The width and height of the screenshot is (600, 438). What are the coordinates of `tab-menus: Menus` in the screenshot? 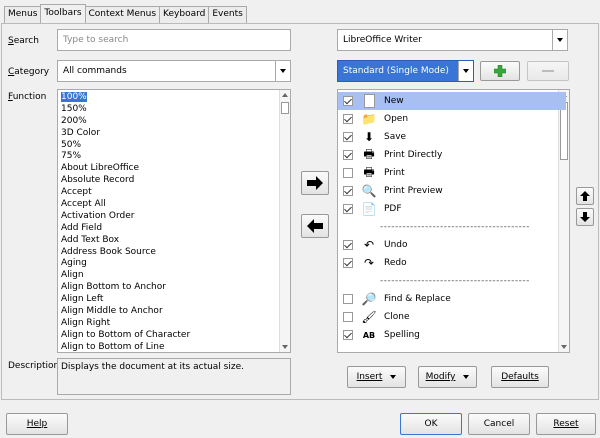 It's located at (23, 14).